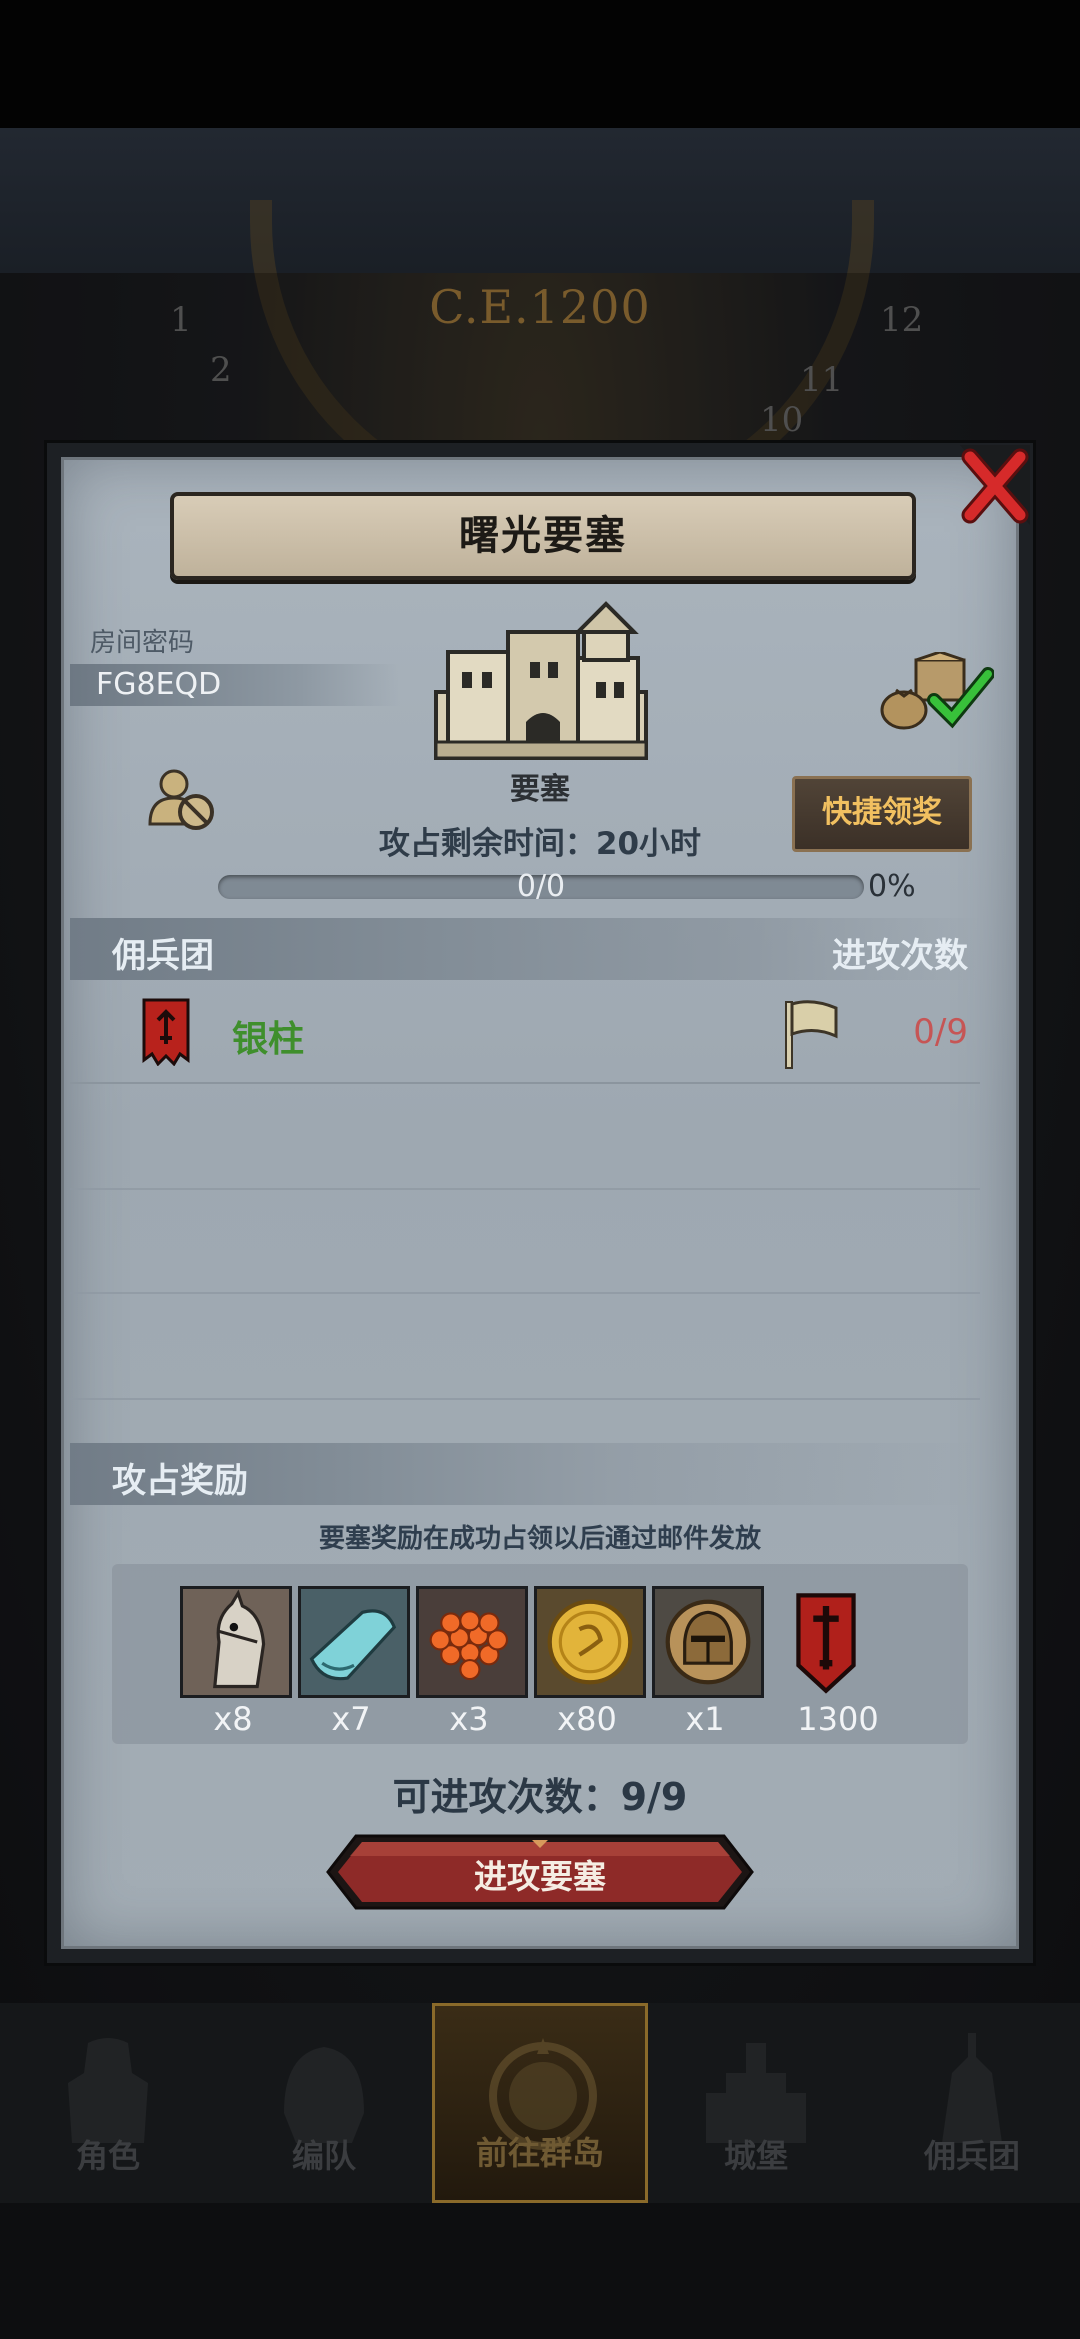 Image resolution: width=1080 pixels, height=2339 pixels. What do you see at coordinates (469, 1719) in the screenshot?
I see `reward-qty: x3` at bounding box center [469, 1719].